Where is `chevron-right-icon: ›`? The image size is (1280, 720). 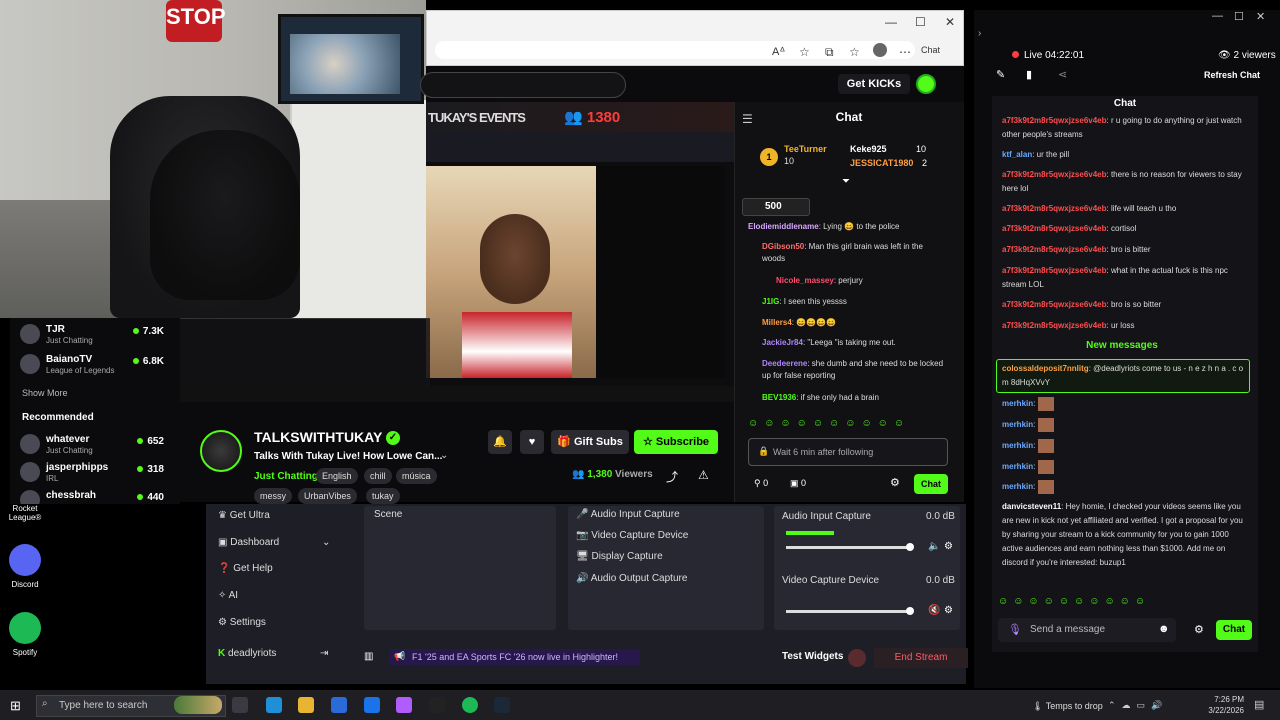
chevron-right-icon: › is located at coordinates (979, 33).